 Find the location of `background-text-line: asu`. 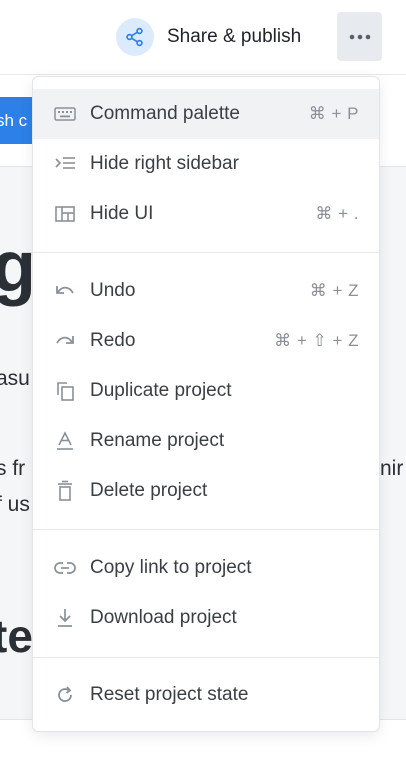

background-text-line: asu is located at coordinates (15, 378).